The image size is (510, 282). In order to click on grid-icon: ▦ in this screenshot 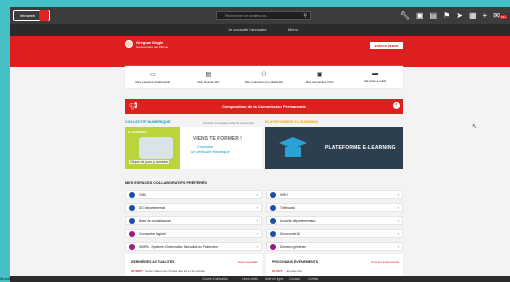, I will do `click(473, 15)`.